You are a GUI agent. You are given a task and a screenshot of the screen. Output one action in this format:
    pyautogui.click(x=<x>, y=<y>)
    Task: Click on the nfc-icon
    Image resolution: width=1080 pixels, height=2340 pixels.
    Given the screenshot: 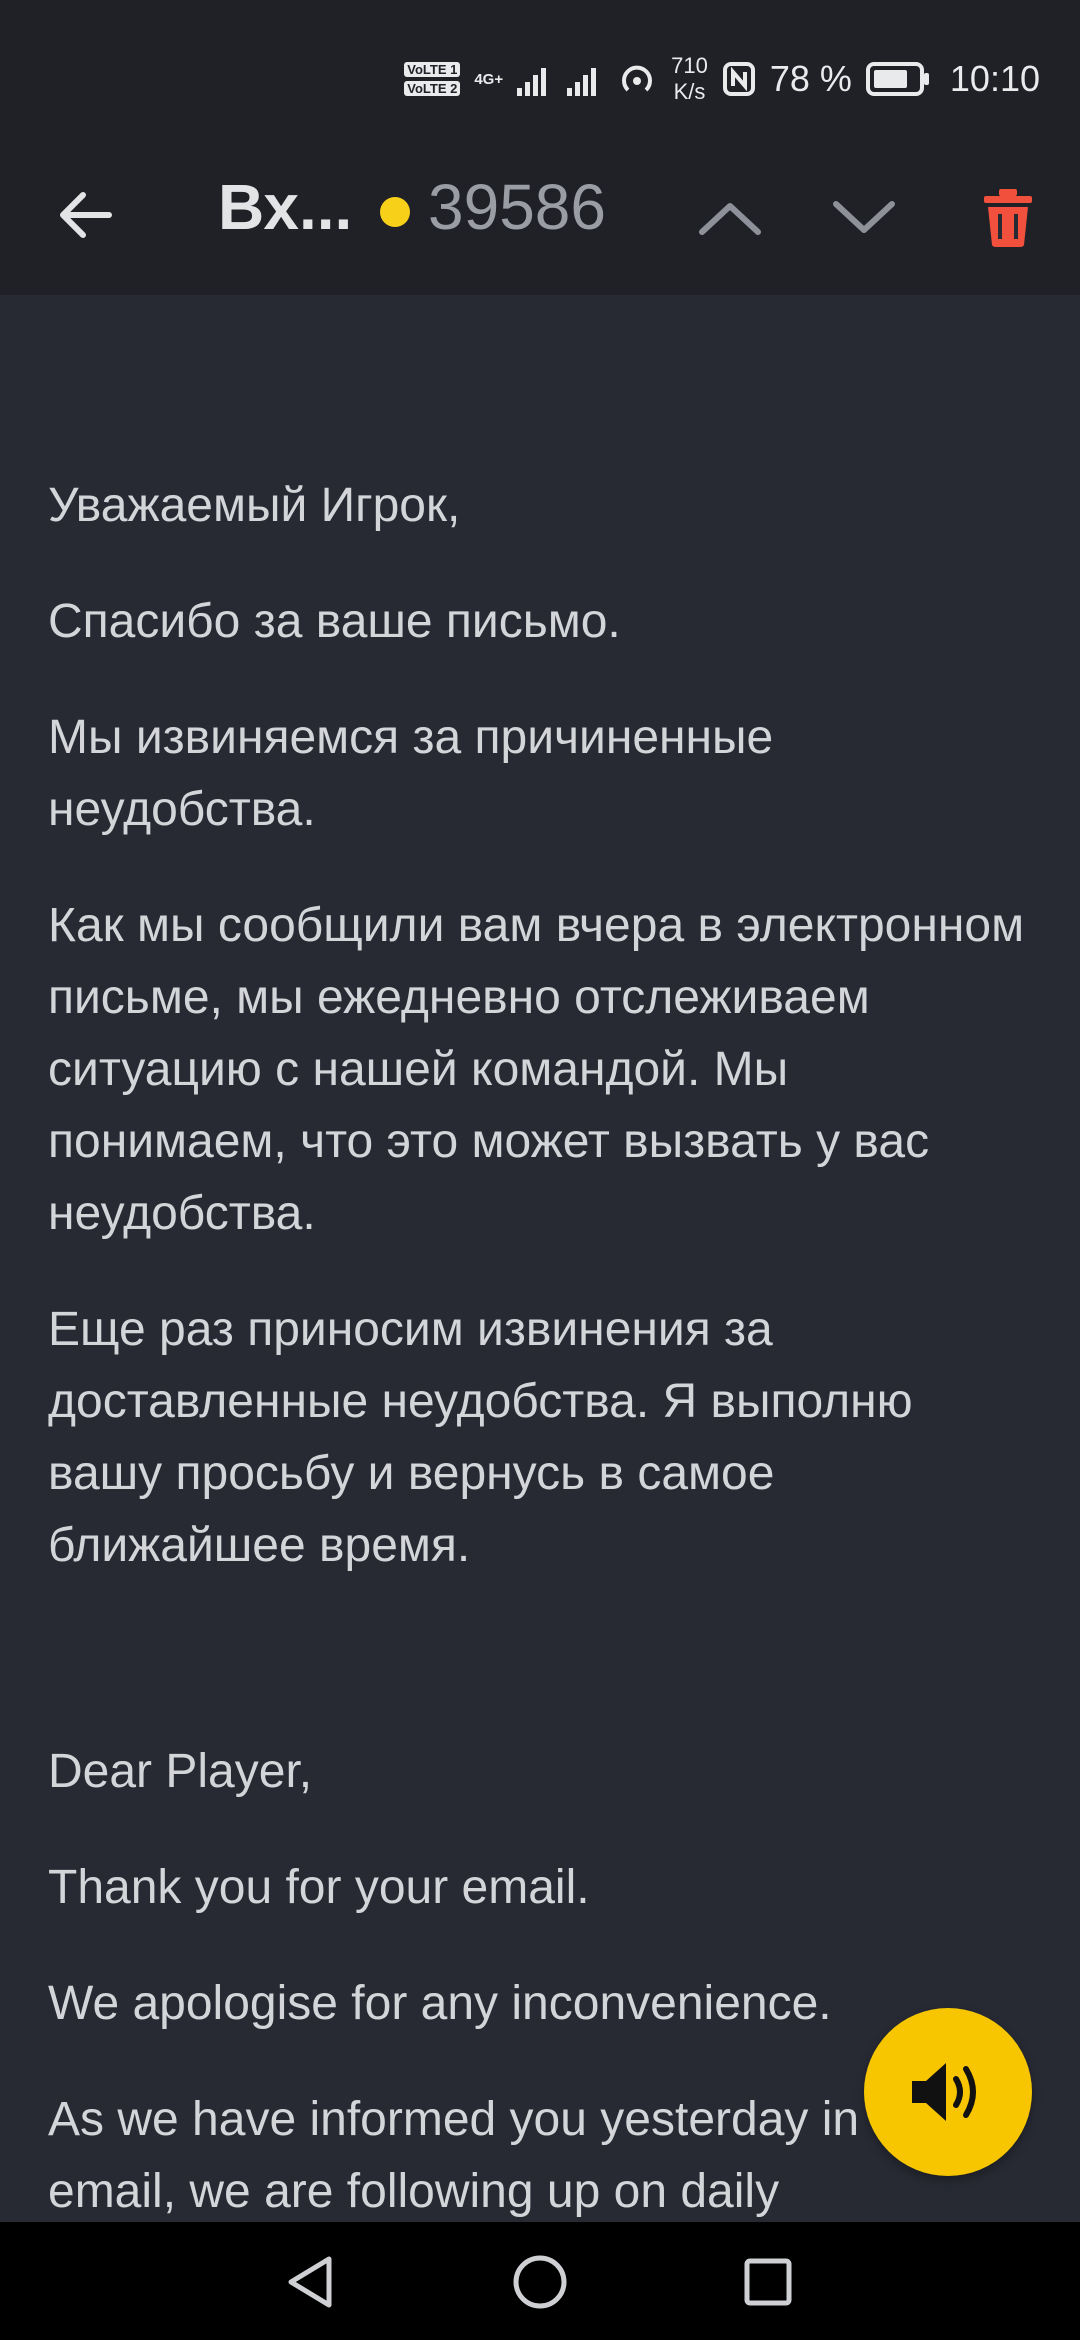 What is the action you would take?
    pyautogui.click(x=738, y=79)
    